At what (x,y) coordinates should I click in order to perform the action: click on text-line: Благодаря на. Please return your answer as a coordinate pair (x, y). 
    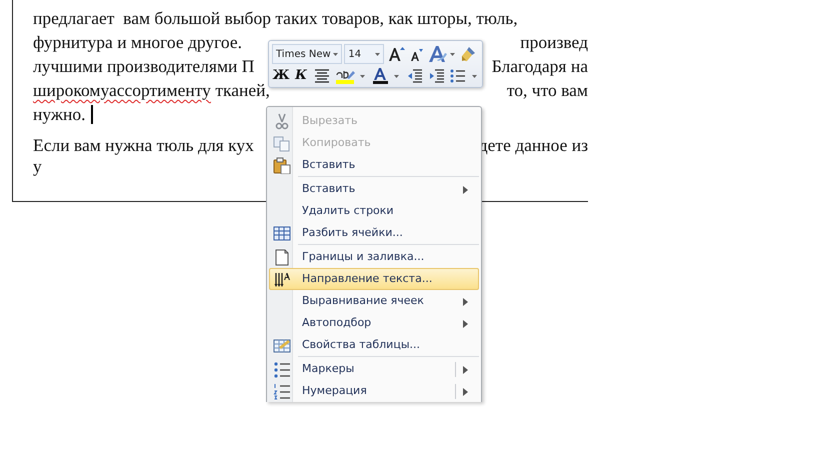
    Looking at the image, I should click on (540, 66).